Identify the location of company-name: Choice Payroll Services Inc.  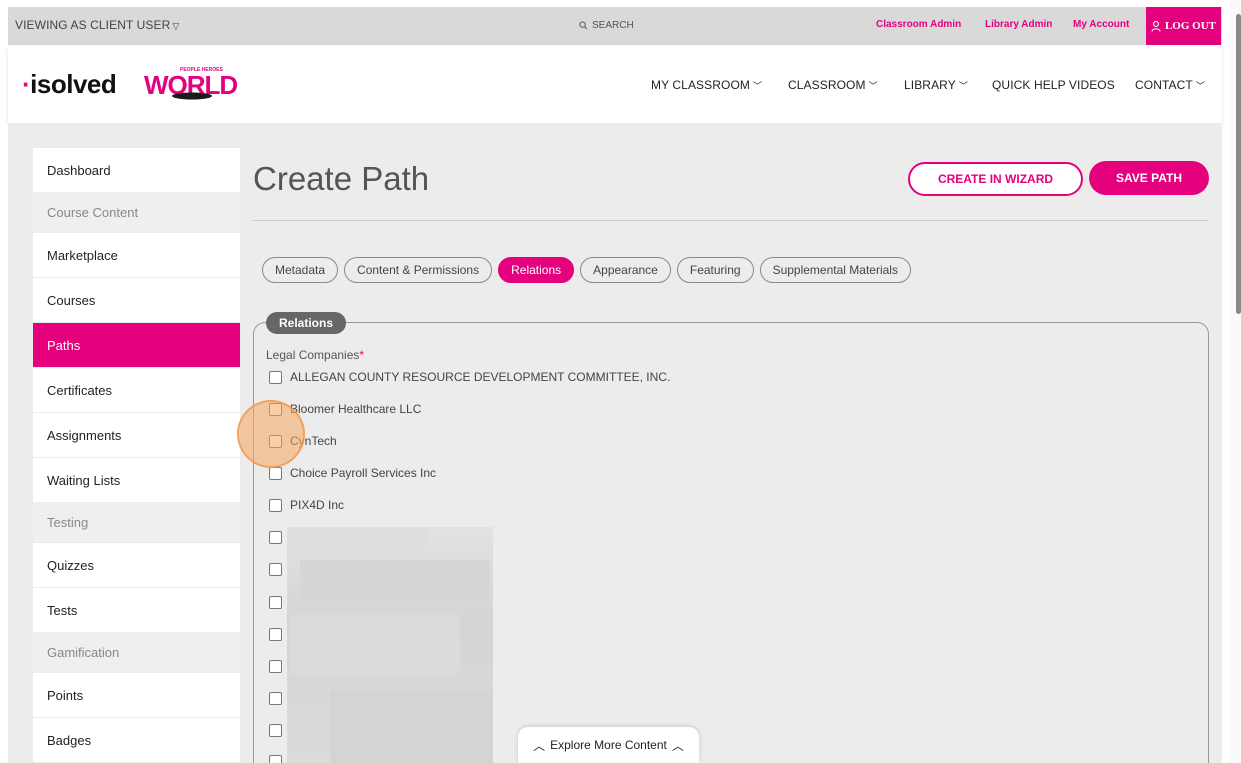
(363, 473).